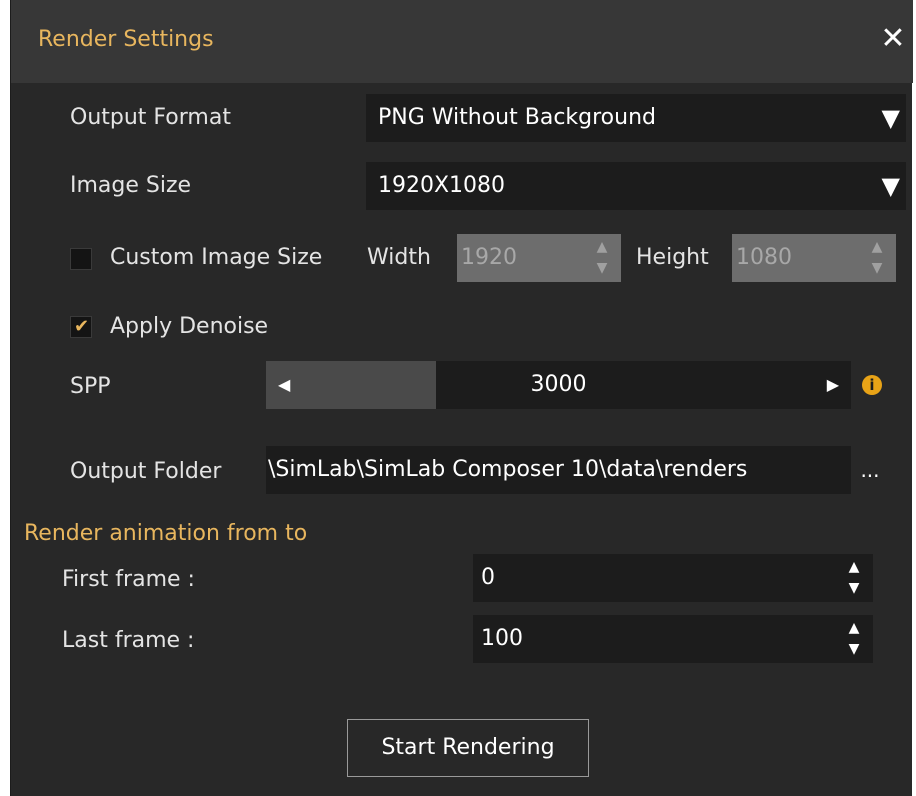  I want to click on width-label: Width, so click(399, 257).